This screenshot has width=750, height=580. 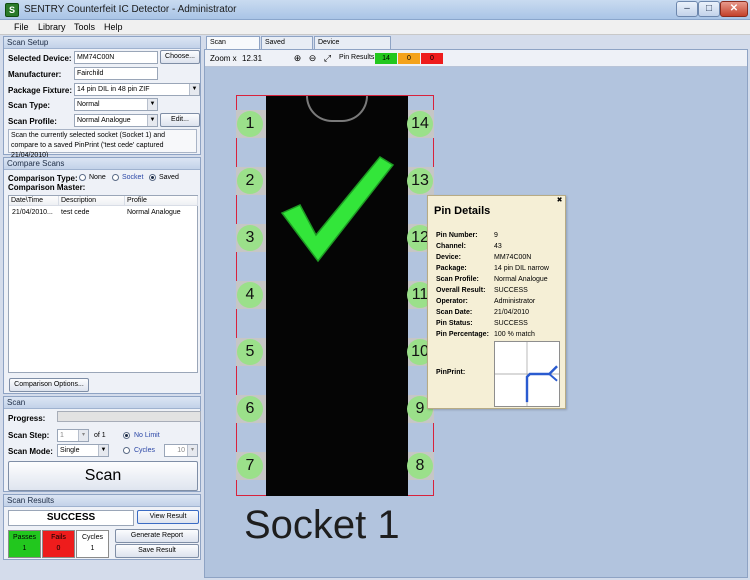 I want to click on zoom-out-icon: ⊖, so click(x=312, y=58).